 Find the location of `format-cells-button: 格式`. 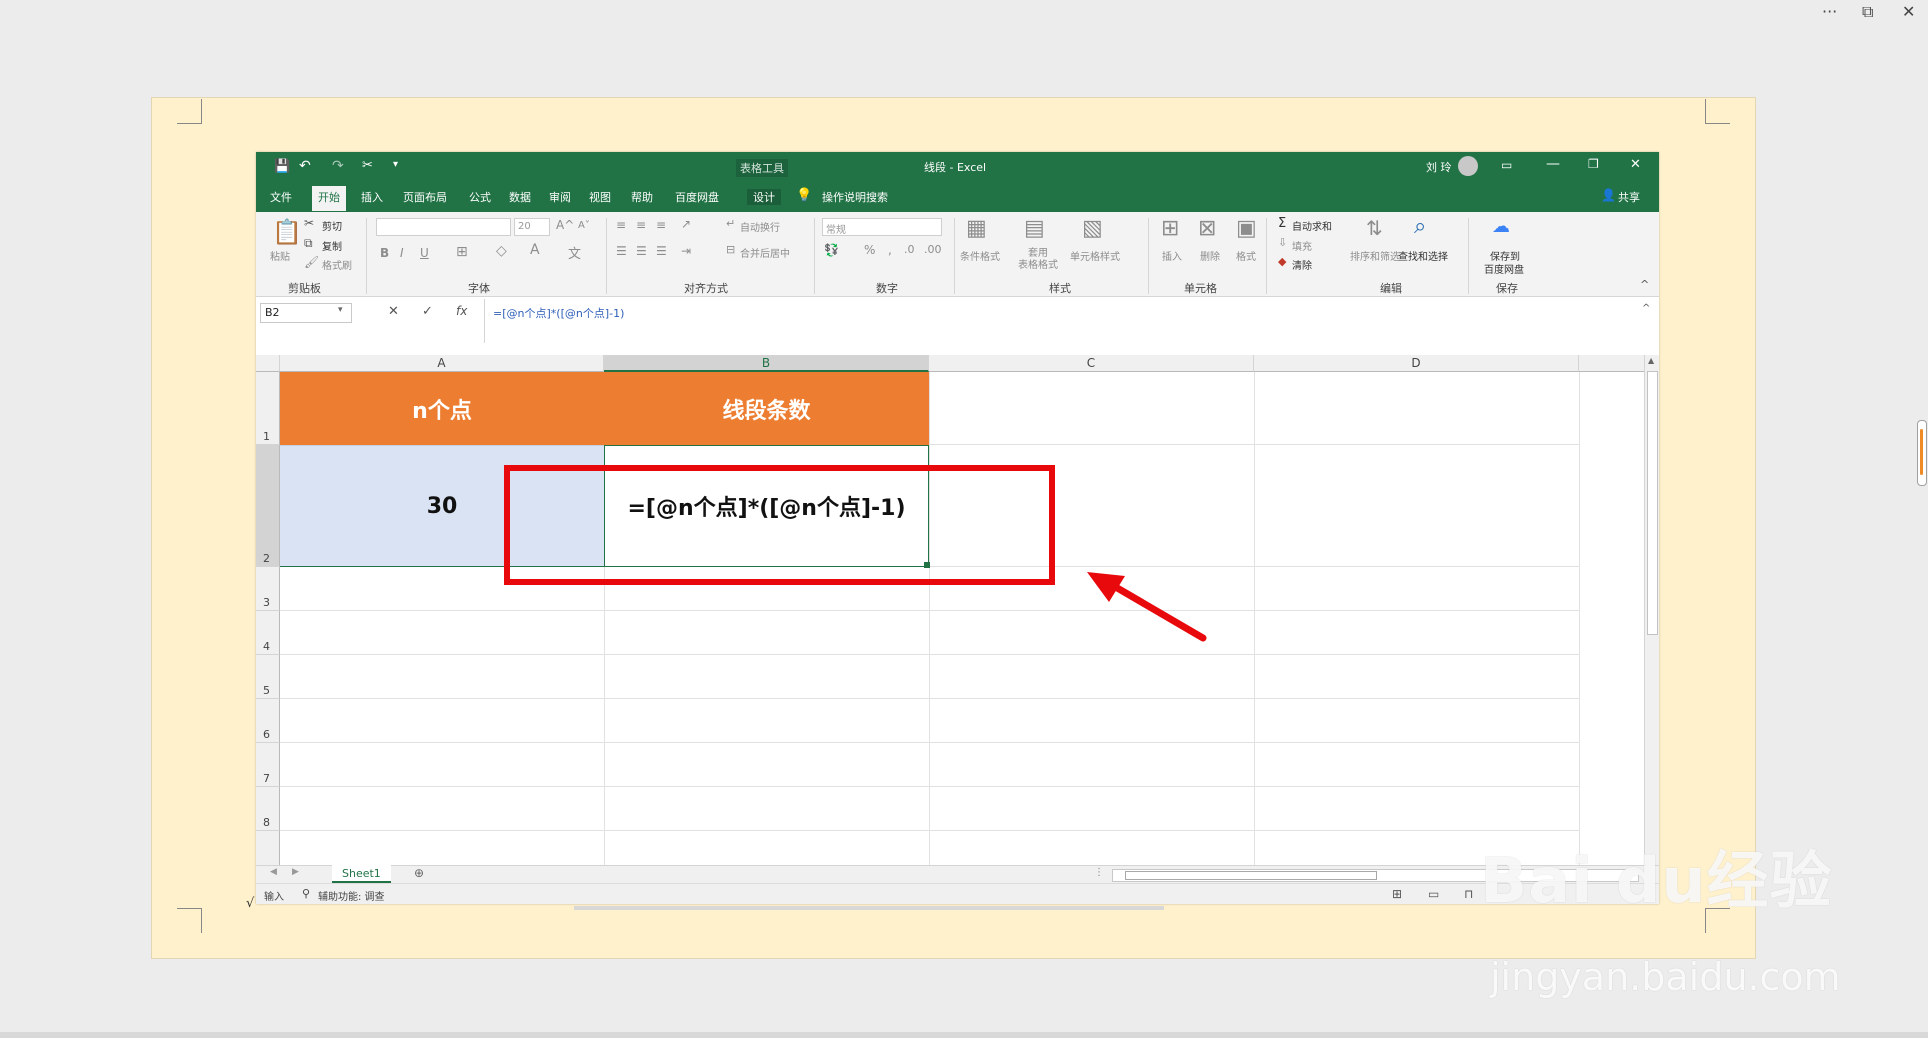

format-cells-button: 格式 is located at coordinates (1246, 255).